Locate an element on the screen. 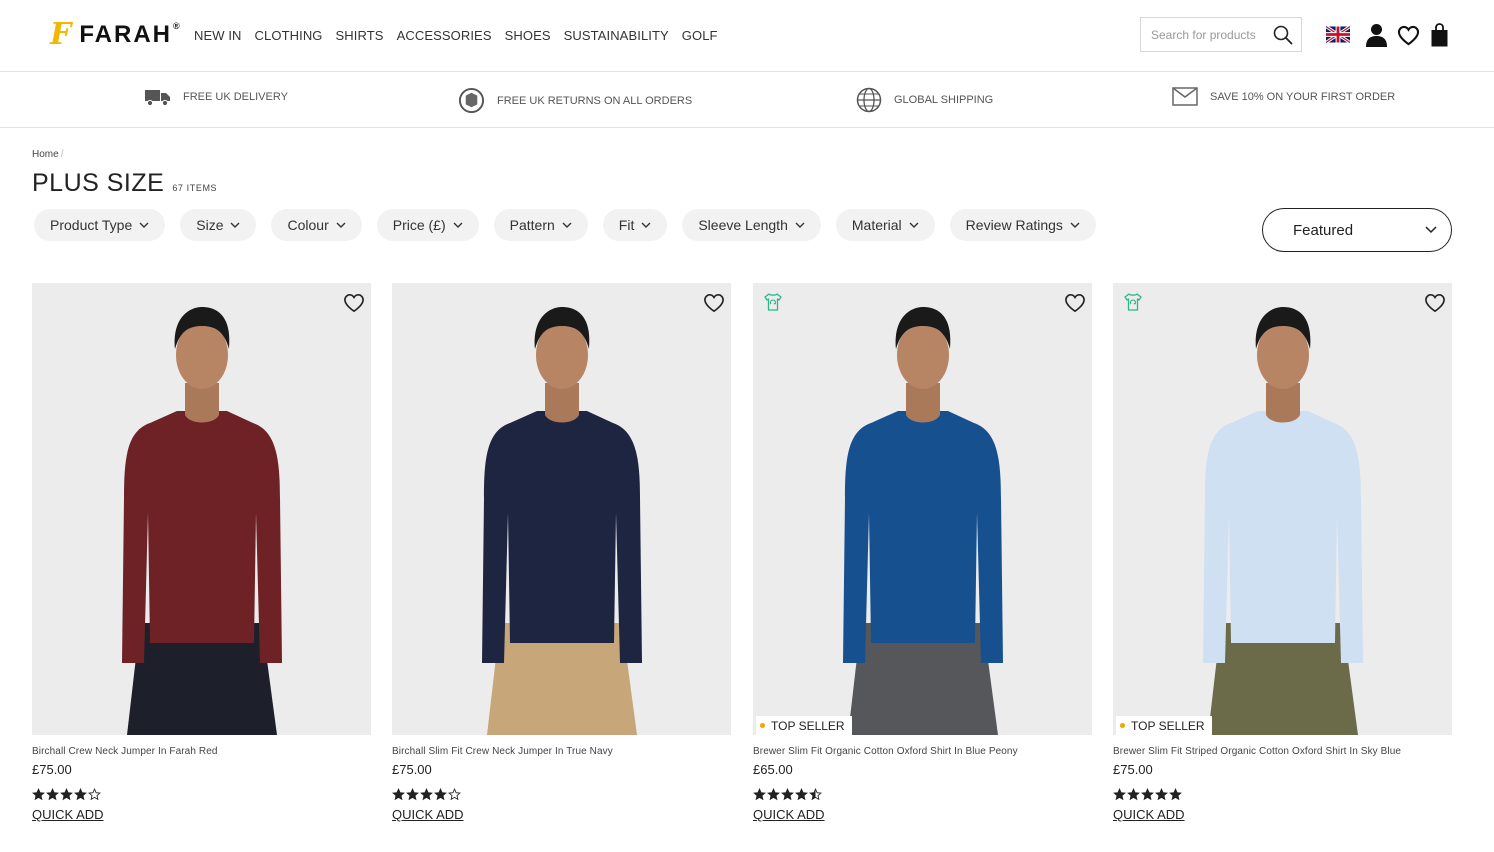 The width and height of the screenshot is (1494, 852). item-count: 67 ITEMS is located at coordinates (195, 188).